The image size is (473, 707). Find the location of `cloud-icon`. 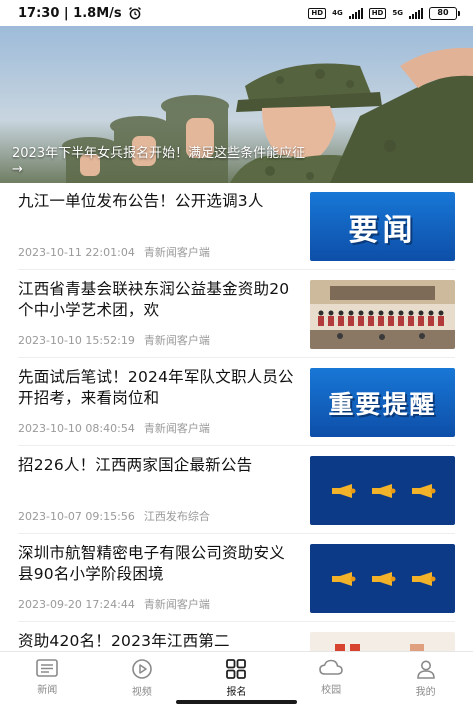

cloud-icon is located at coordinates (331, 667).